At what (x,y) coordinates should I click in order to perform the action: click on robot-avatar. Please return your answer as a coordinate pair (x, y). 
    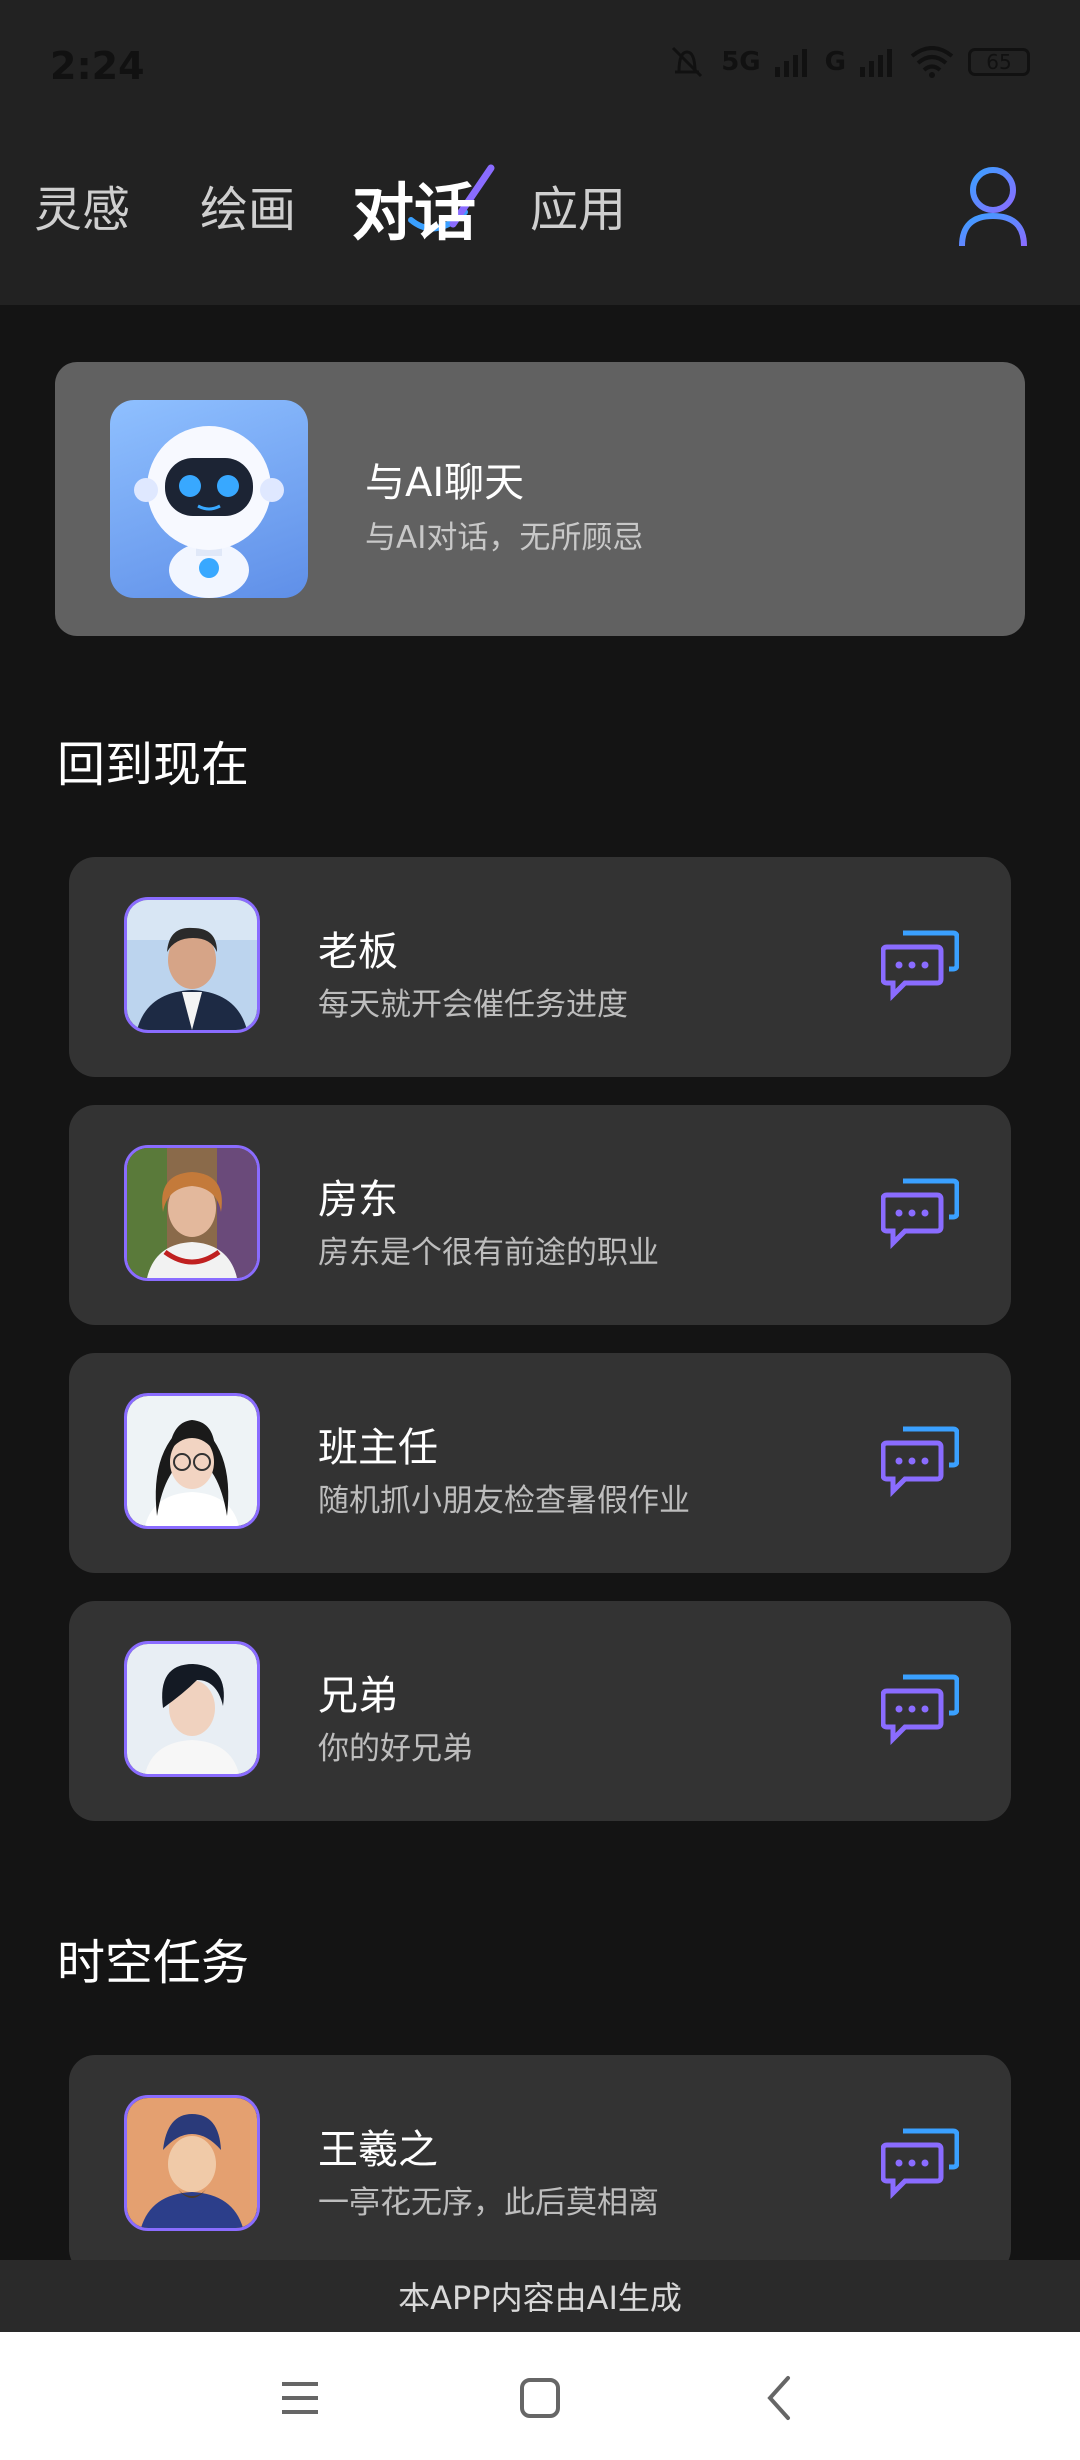
    Looking at the image, I should click on (209, 499).